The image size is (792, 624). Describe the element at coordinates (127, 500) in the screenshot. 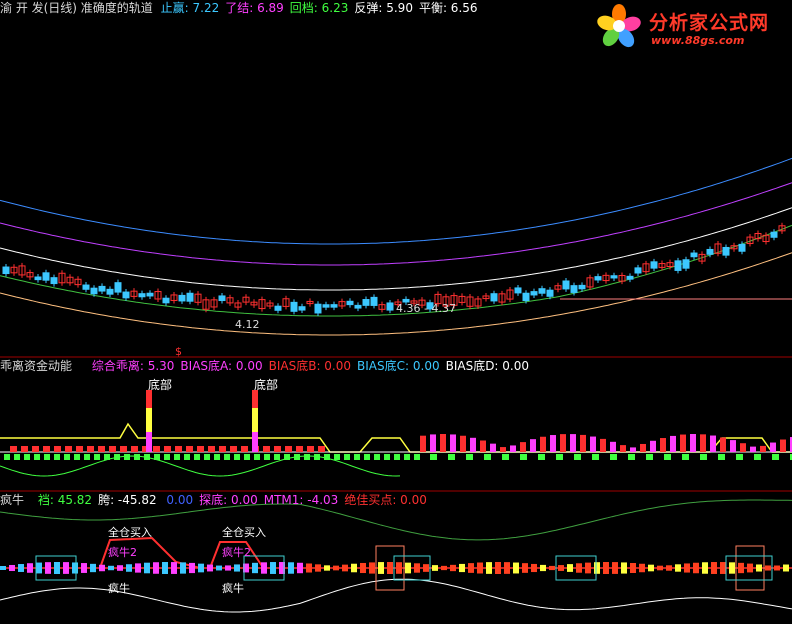

I see `panel3-indicator-1: 胯: -45.82` at that location.